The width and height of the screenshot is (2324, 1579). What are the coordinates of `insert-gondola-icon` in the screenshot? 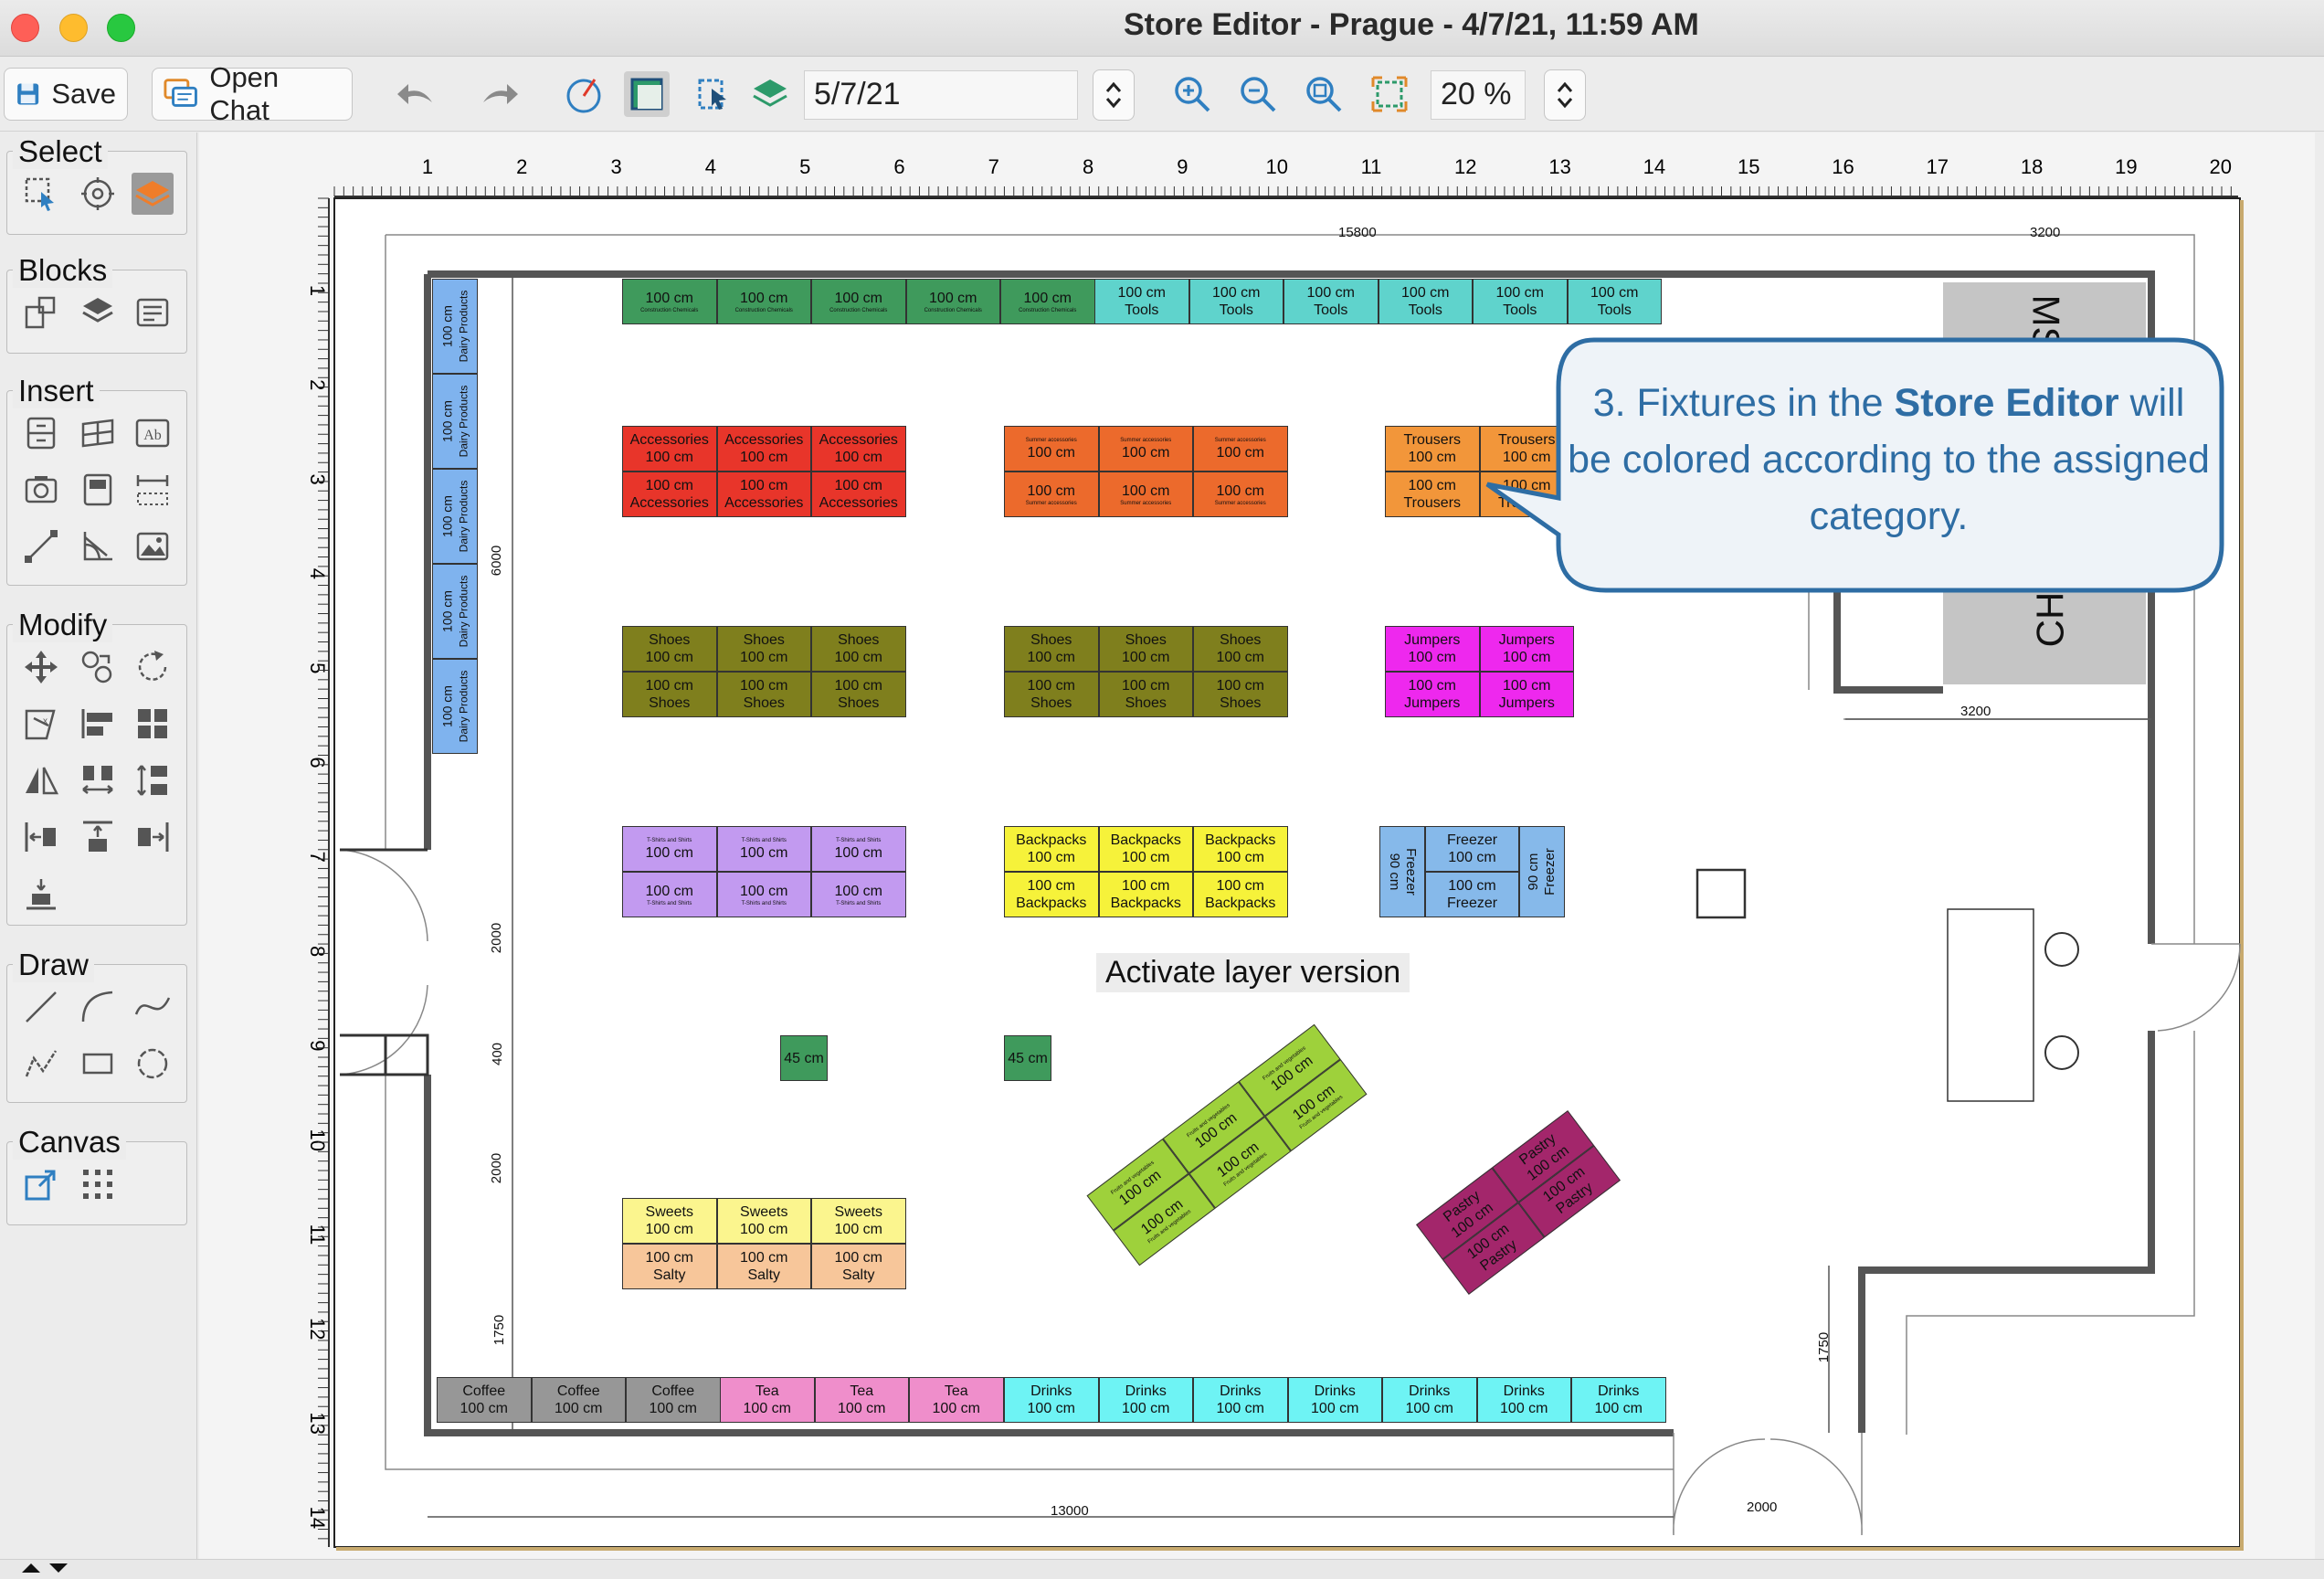 It's located at (98, 433).